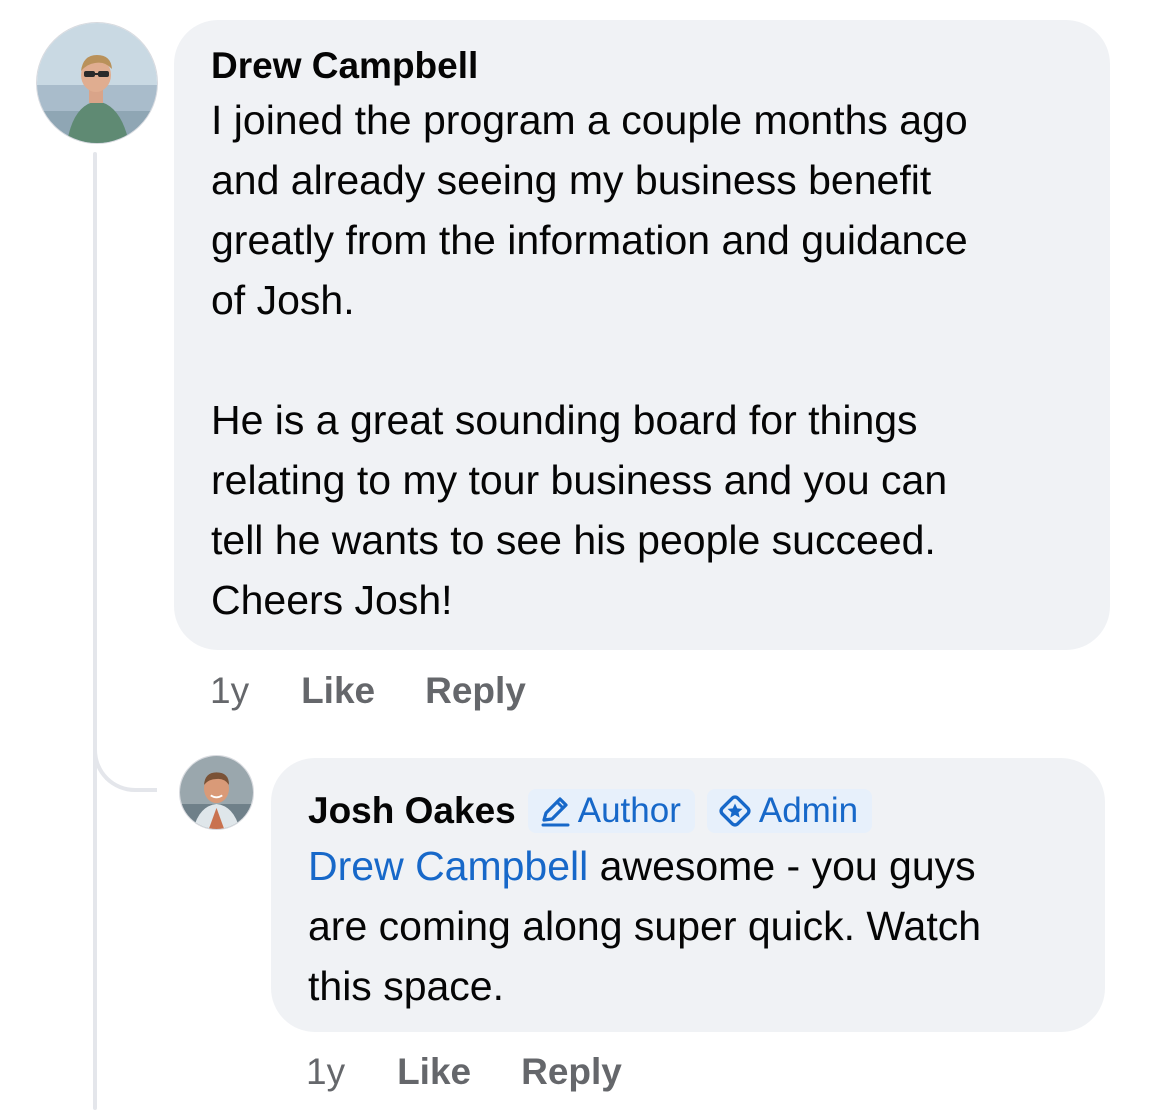 This screenshot has height=1110, width=1170. I want to click on avatar-josh-oakes, so click(216, 792).